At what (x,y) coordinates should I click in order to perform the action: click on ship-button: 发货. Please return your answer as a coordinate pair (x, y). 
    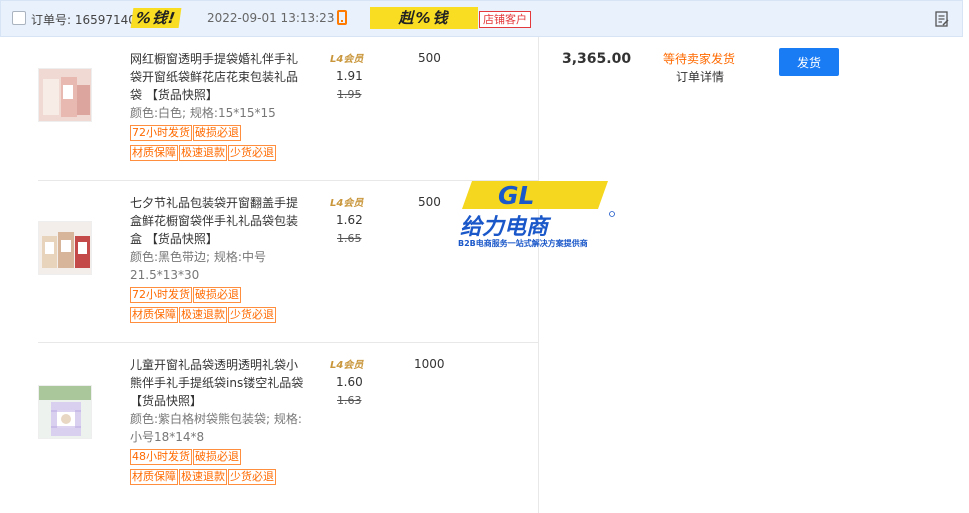
    Looking at the image, I should click on (809, 62).